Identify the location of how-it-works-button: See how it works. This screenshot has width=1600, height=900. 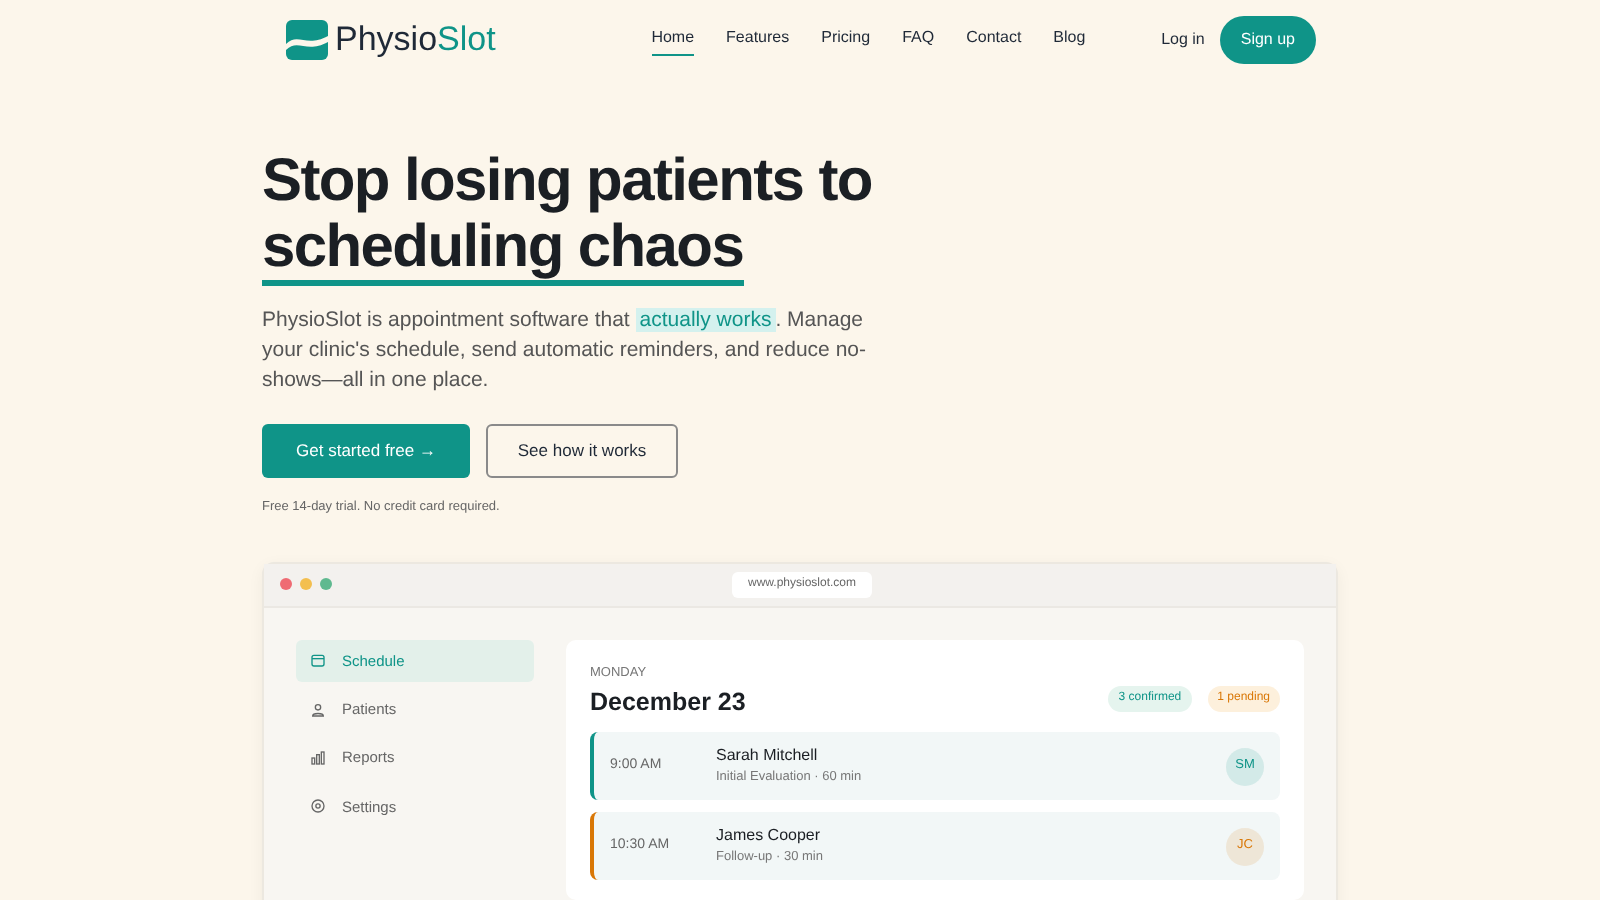
(582, 451).